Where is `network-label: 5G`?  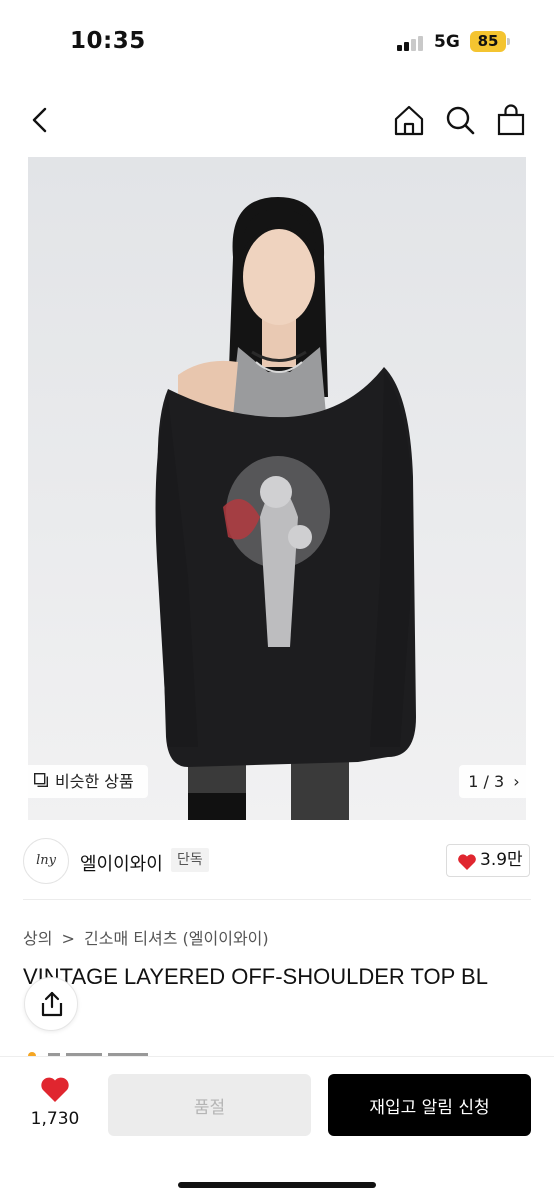 network-label: 5G is located at coordinates (447, 42).